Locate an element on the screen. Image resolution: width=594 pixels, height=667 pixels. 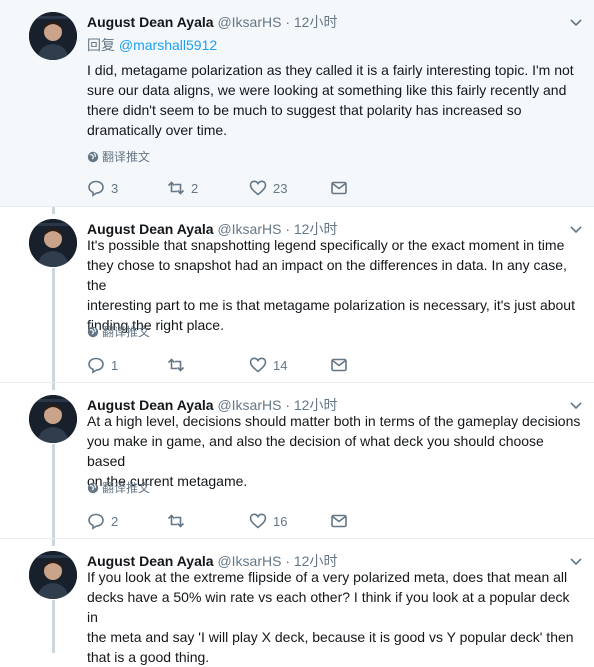
like-button: 14 is located at coordinates (268, 365).